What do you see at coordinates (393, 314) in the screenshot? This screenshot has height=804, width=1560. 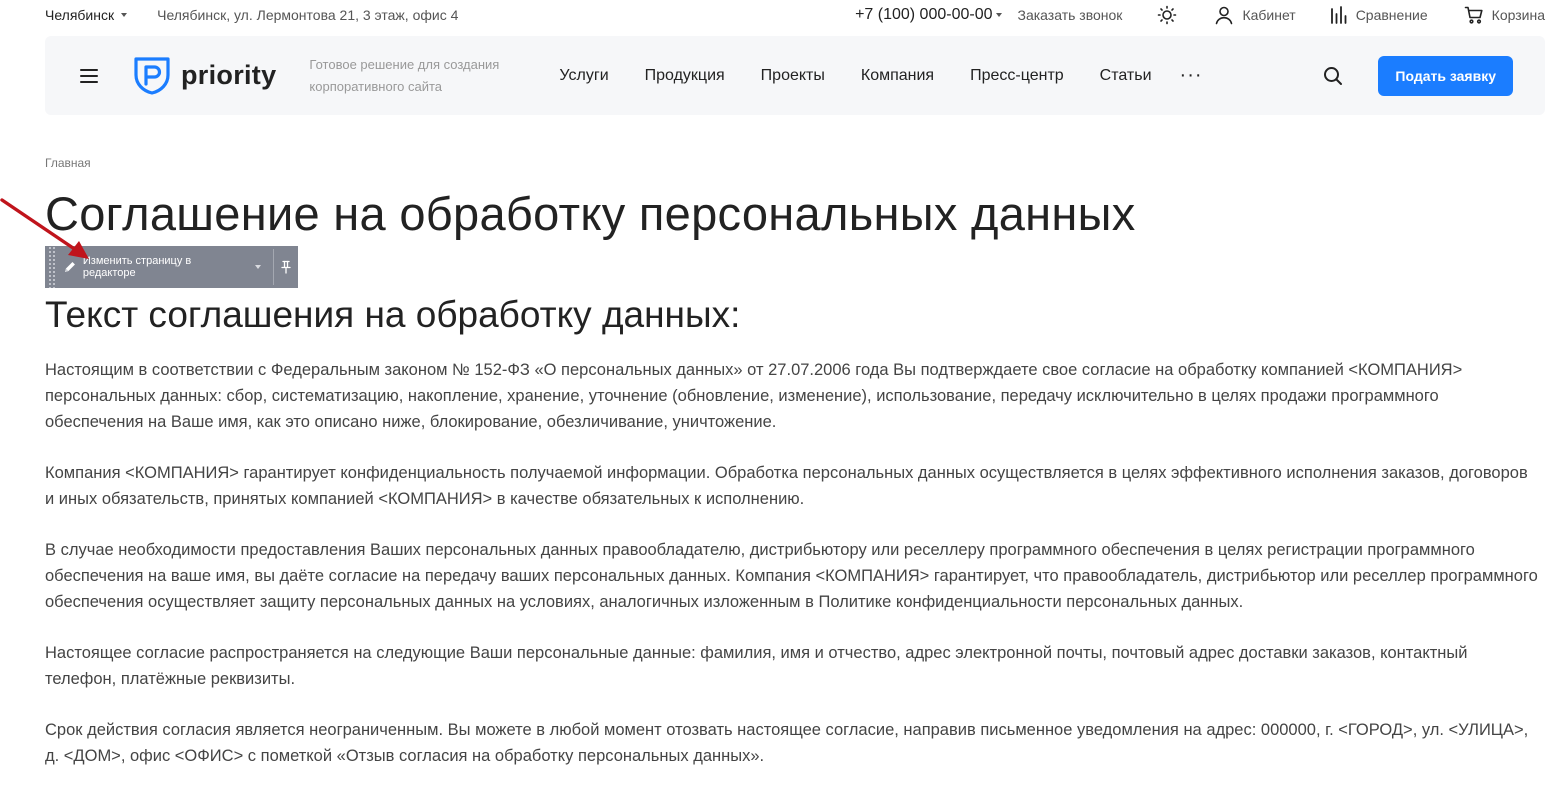 I see `section-subtitle: Текст соглашения на обработку данных:` at bounding box center [393, 314].